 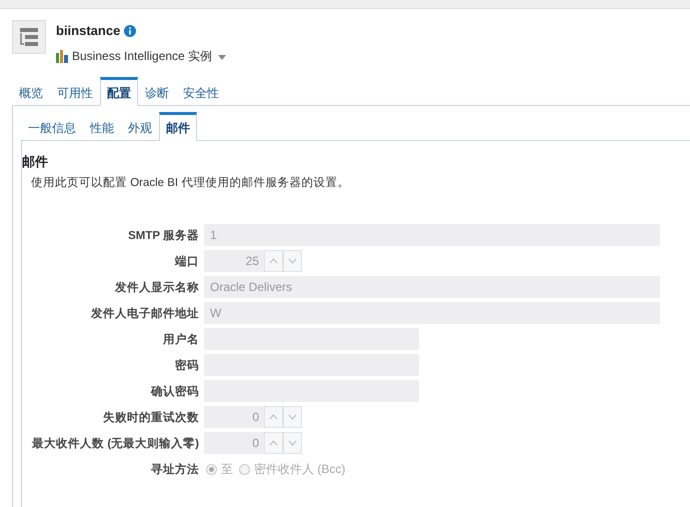 What do you see at coordinates (35, 162) in the screenshot?
I see `section-title: 邮件` at bounding box center [35, 162].